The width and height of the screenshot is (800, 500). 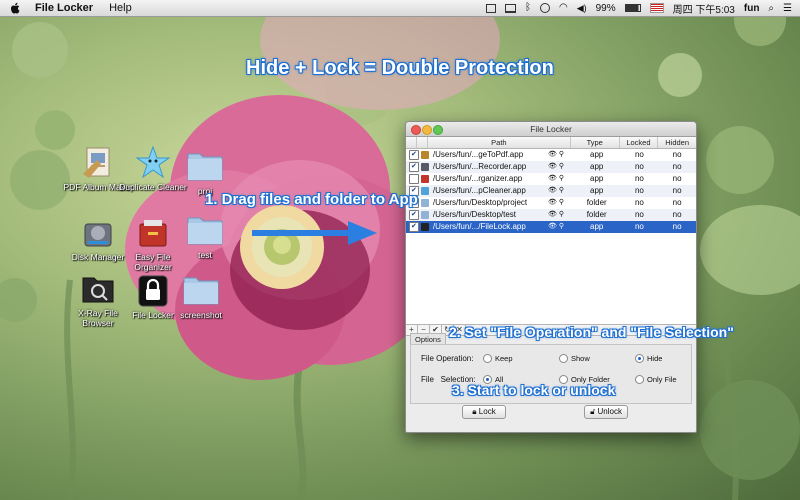 I want to click on menu-extras: ᛒ ◠ ◀) 99% 周四 下午5:03 fun ⌕ ☰, so click(x=638, y=8).